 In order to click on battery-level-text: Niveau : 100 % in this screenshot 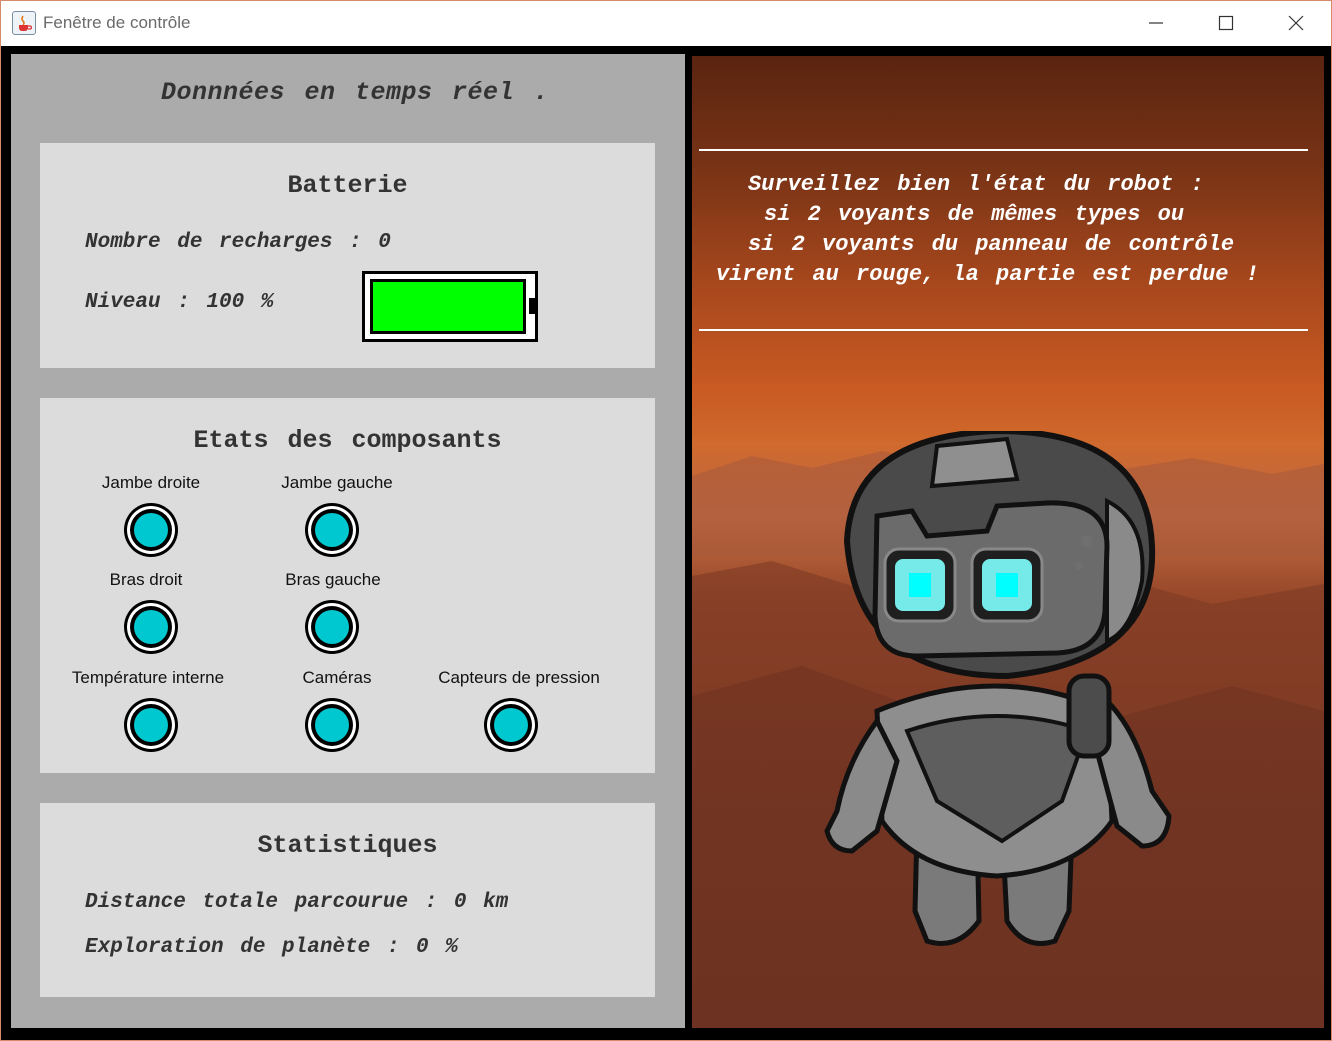, I will do `click(179, 302)`.